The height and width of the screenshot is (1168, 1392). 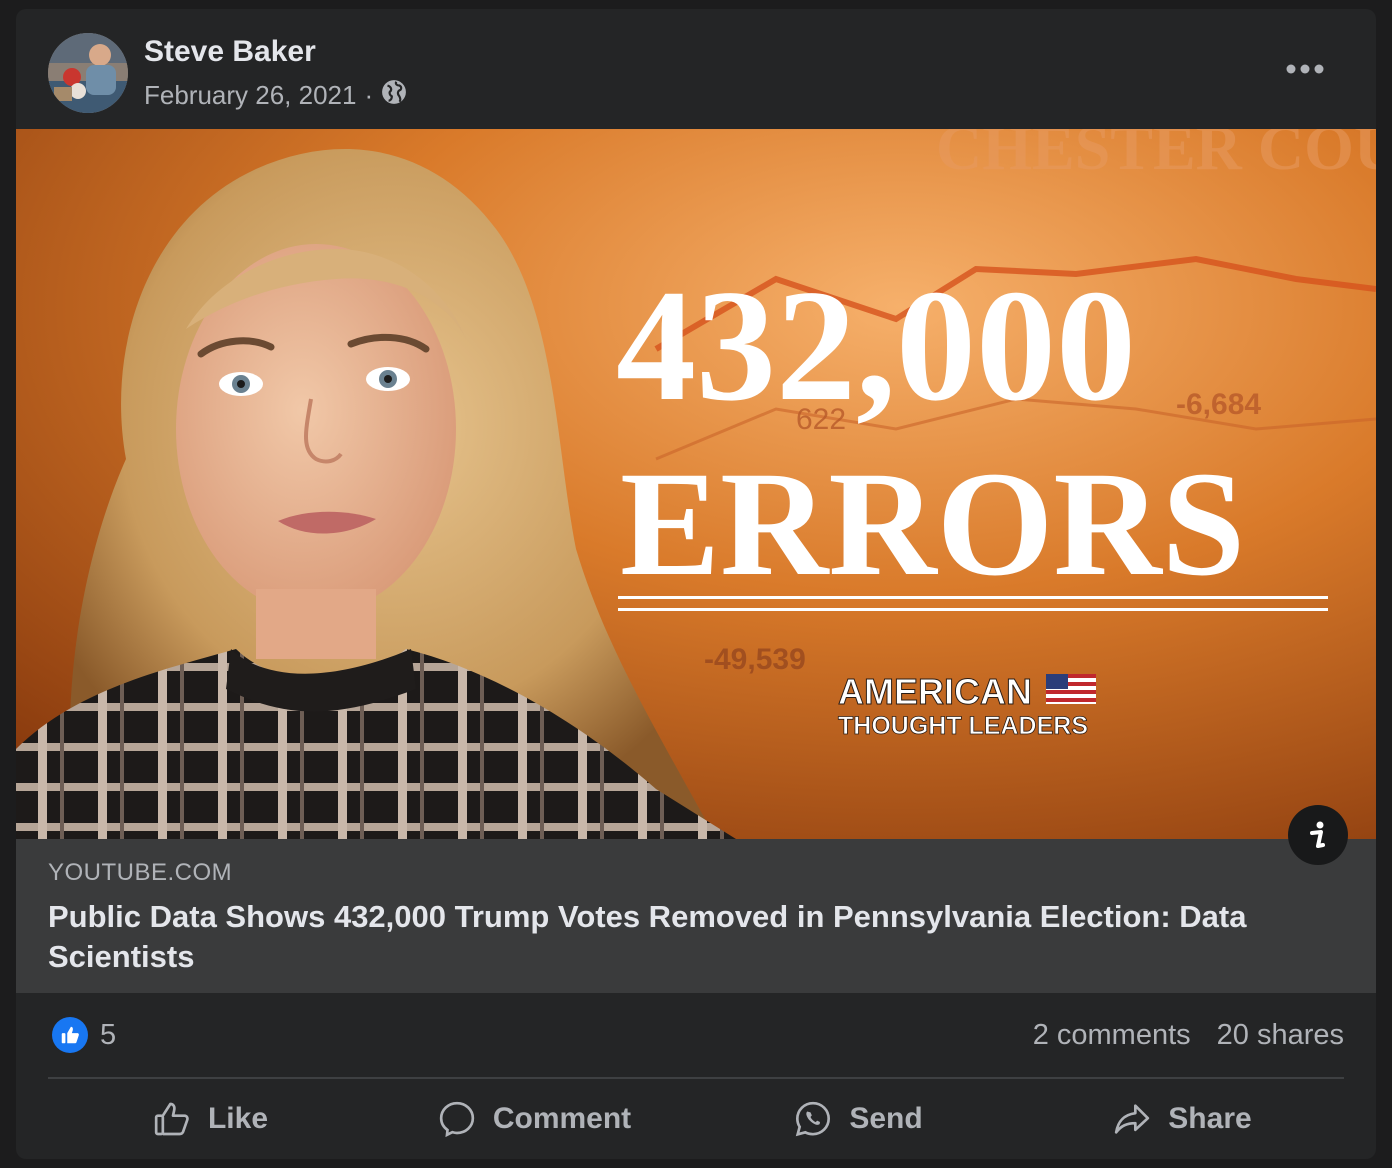 I want to click on link-domain: YOUTUBE.COM, so click(x=140, y=872).